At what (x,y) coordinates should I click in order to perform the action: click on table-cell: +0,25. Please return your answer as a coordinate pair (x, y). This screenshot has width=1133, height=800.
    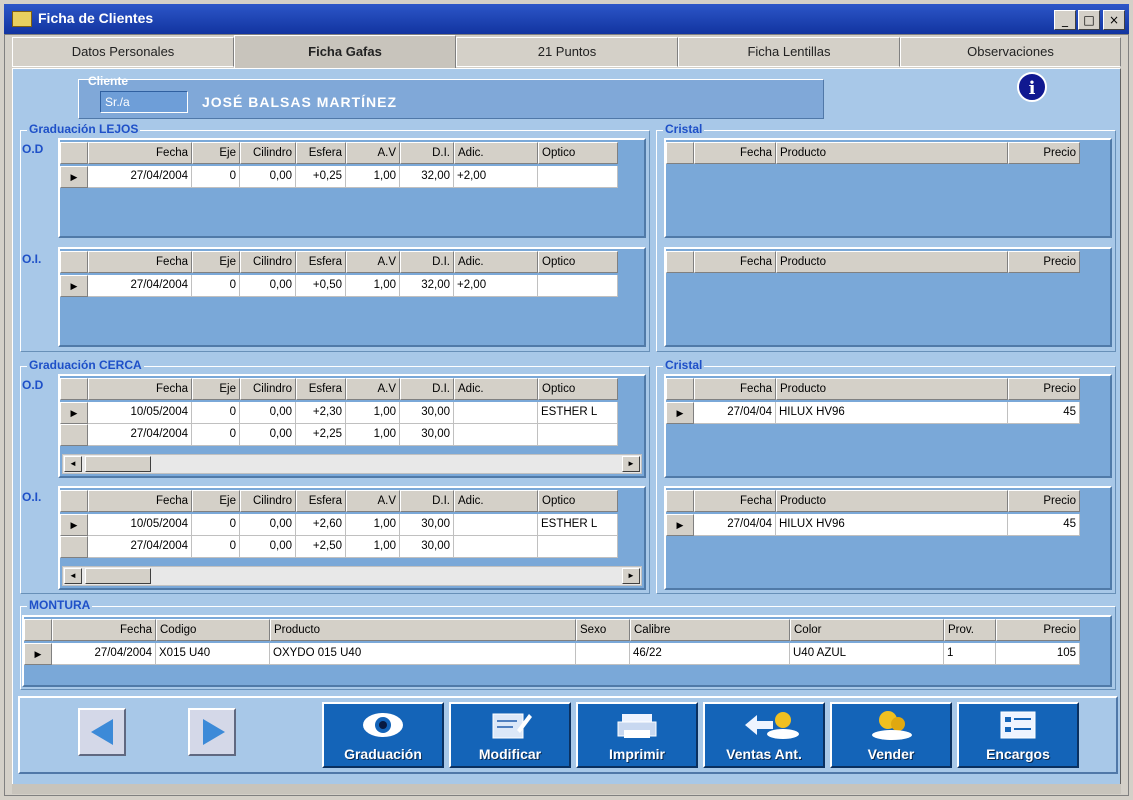
    Looking at the image, I should click on (321, 177).